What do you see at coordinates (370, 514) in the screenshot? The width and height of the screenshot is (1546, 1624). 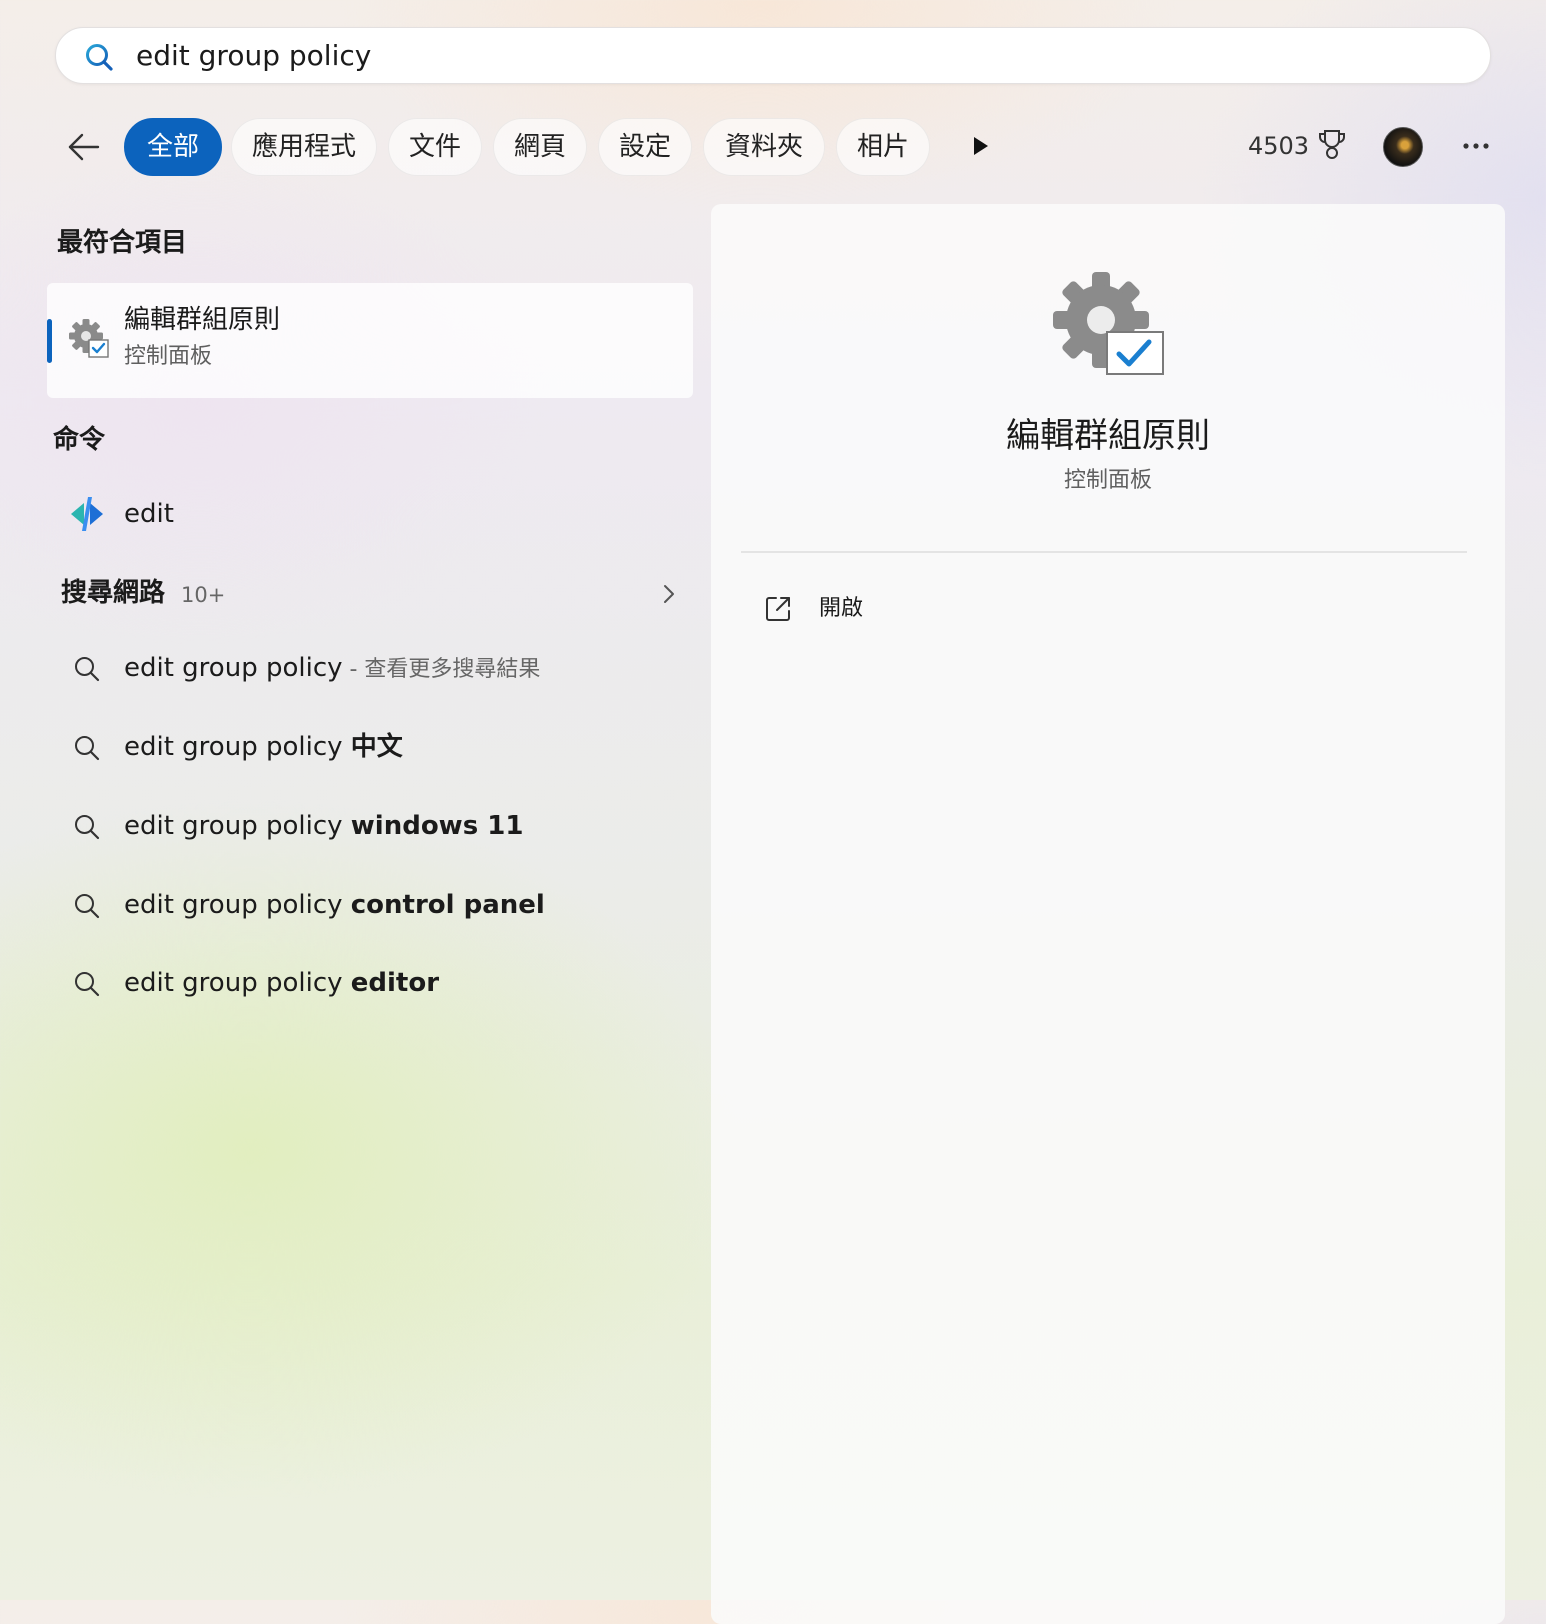 I see `command-item-edit: edit` at bounding box center [370, 514].